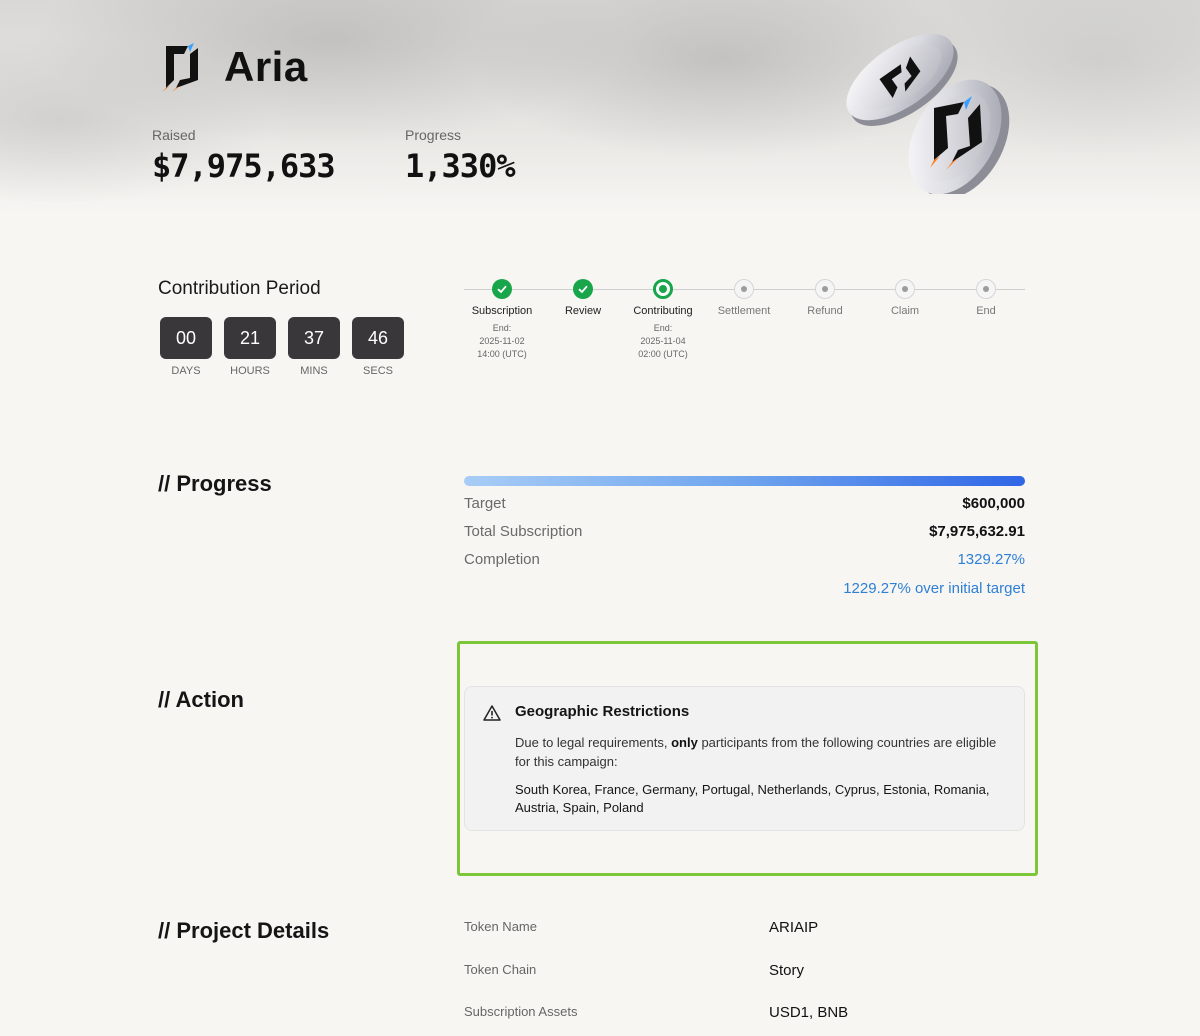 Image resolution: width=1200 pixels, height=1036 pixels. I want to click on timer-hours: 21 HOURS, so click(250, 347).